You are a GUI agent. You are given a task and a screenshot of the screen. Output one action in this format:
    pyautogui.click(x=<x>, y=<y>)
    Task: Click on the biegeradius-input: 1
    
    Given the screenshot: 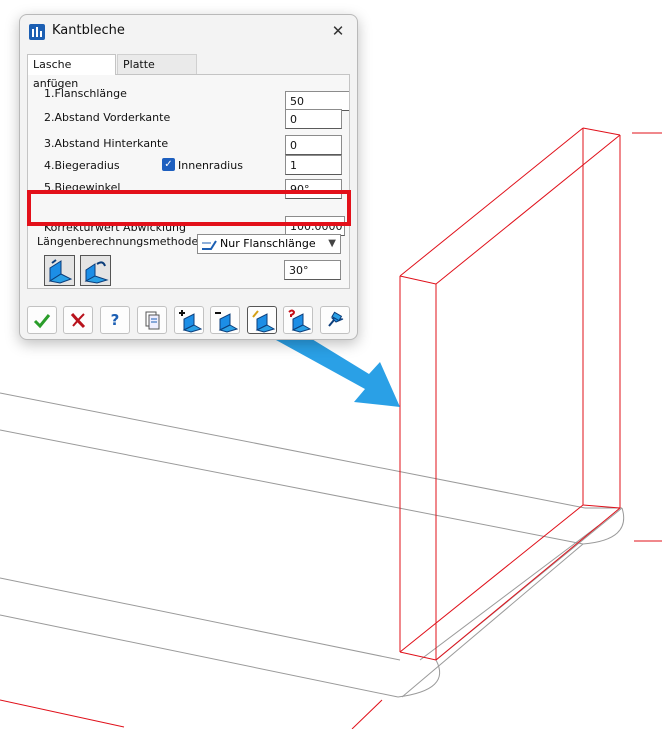 What is the action you would take?
    pyautogui.click(x=313, y=165)
    